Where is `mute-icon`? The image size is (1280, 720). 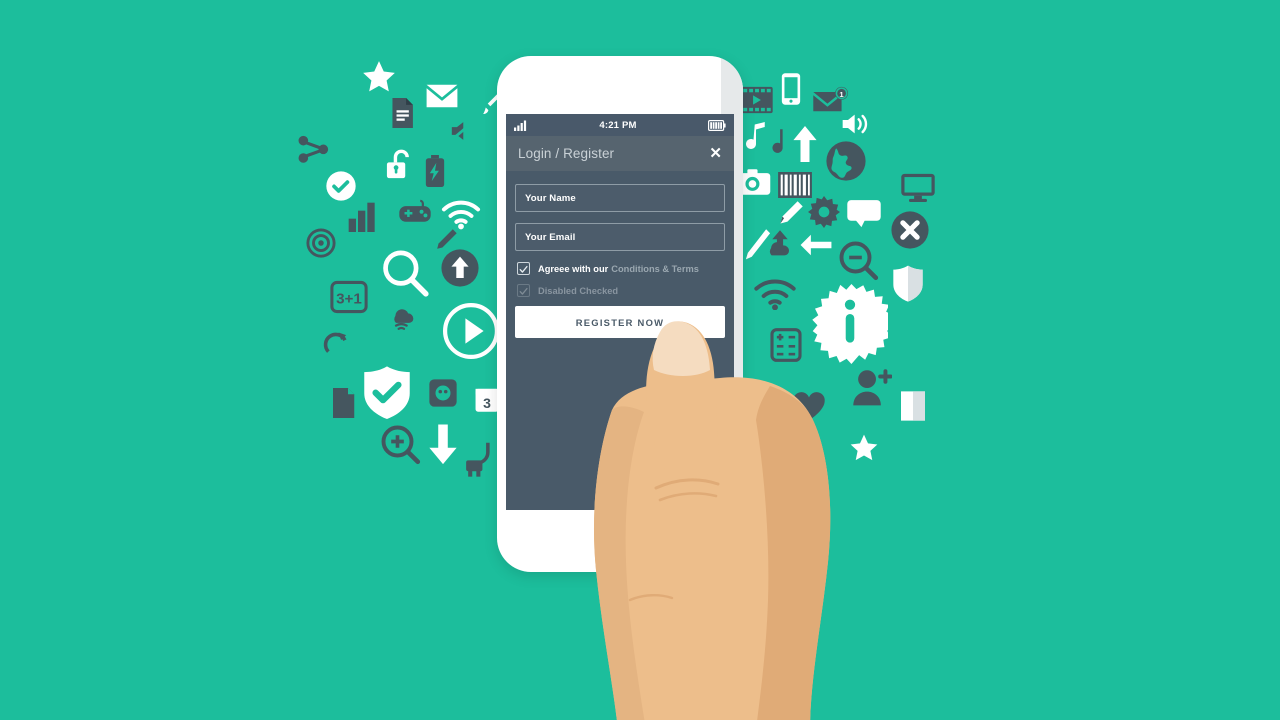 mute-icon is located at coordinates (462, 131).